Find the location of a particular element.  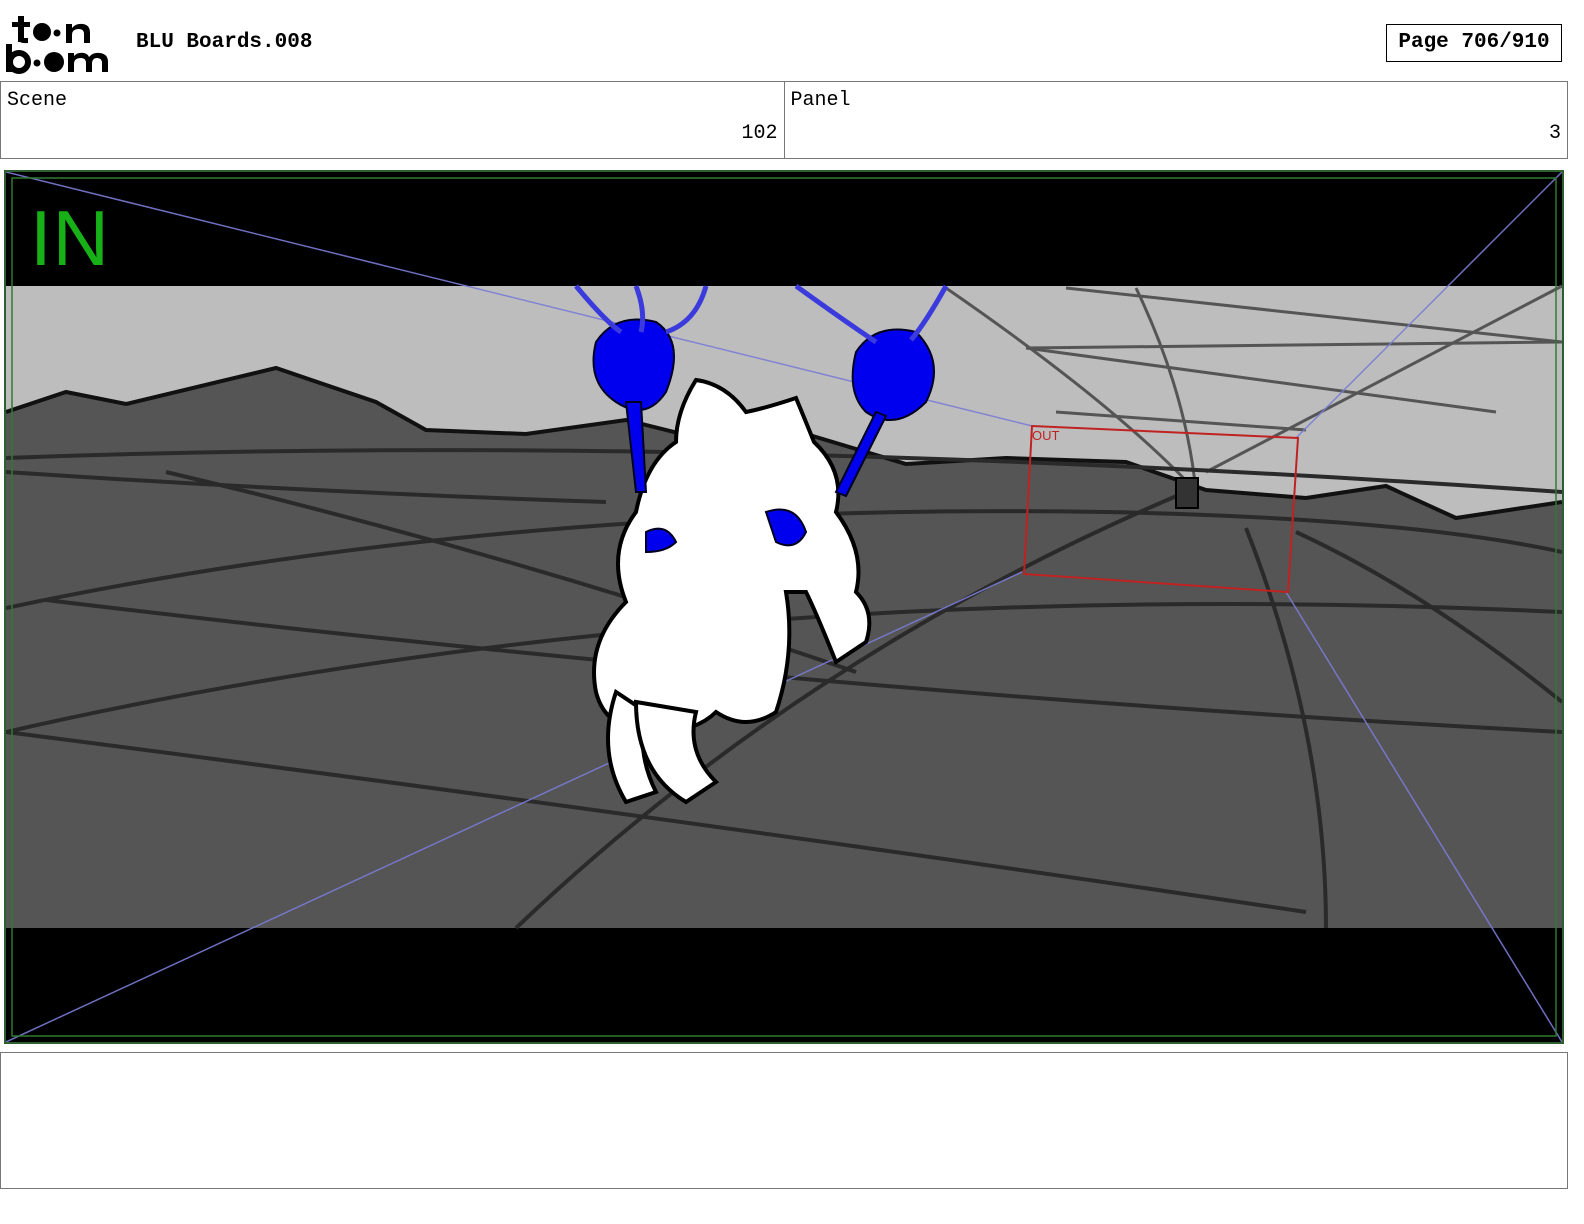

scene-panel-row: Scene 102 Panel 3 is located at coordinates (784, 120).